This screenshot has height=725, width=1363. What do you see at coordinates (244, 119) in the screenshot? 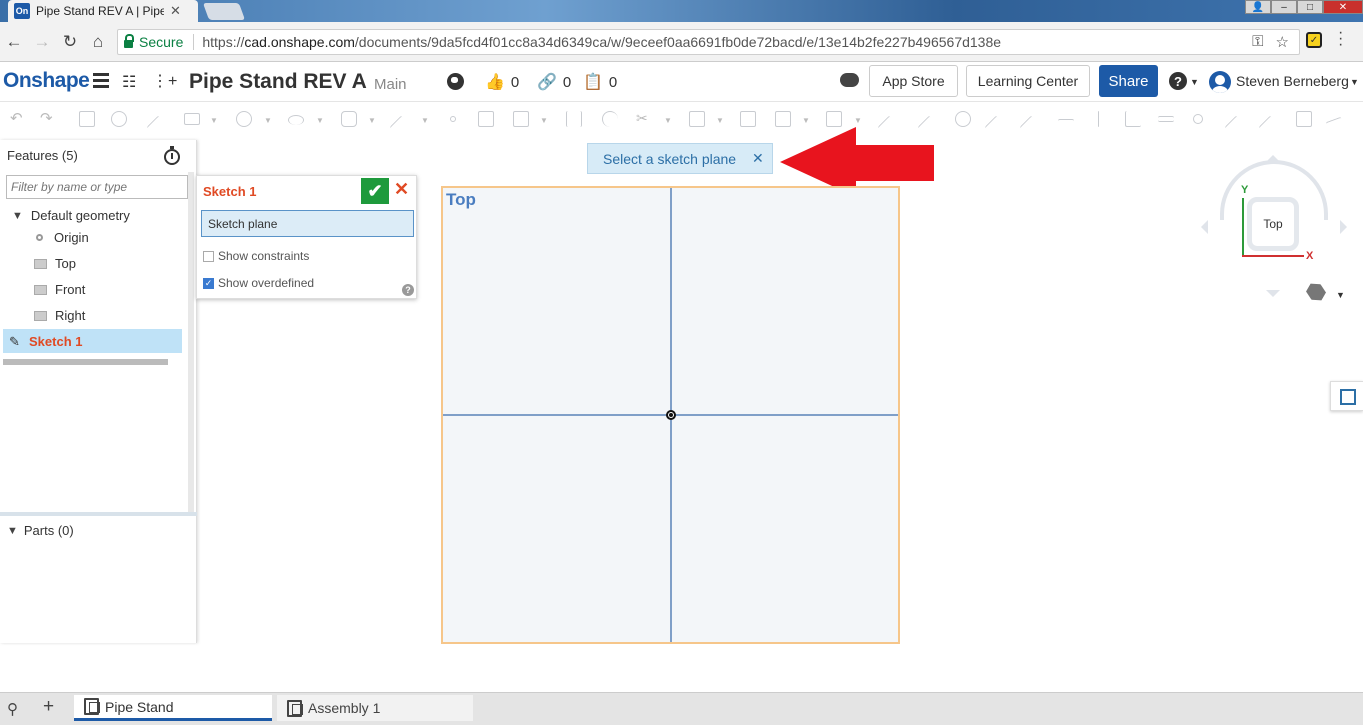
I see `circle-tool-icon` at bounding box center [244, 119].